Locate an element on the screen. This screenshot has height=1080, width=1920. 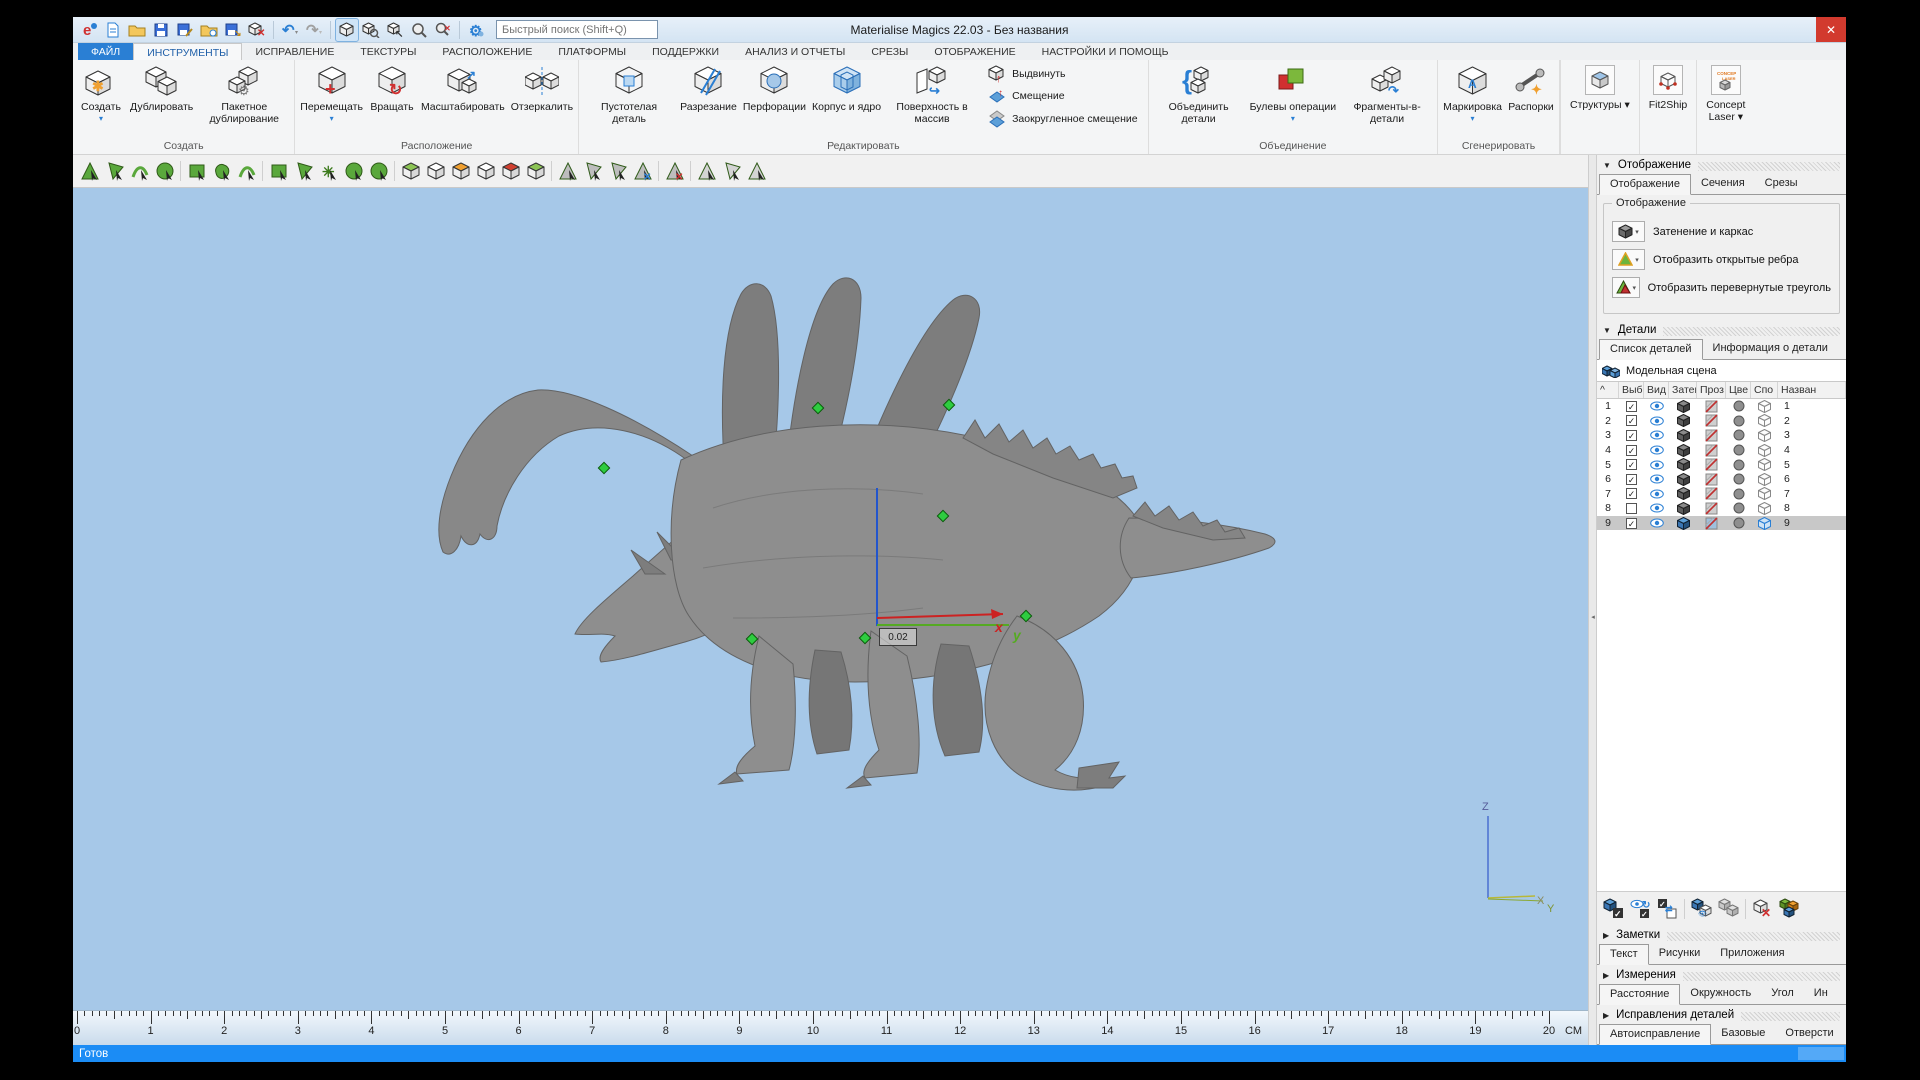
measurements-tab-окружность: Окружность is located at coordinates (1720, 994).